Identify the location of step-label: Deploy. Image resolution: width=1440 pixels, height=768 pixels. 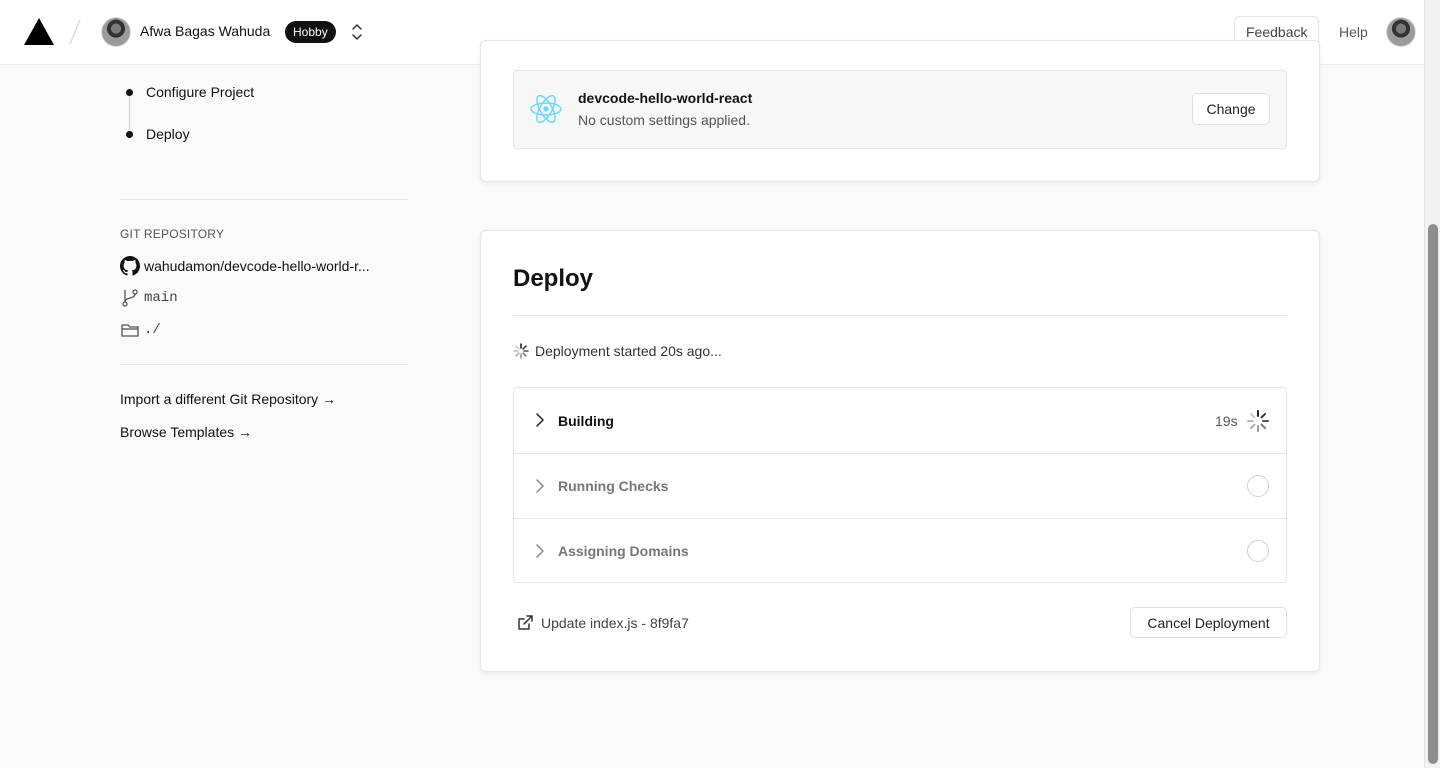
(168, 134).